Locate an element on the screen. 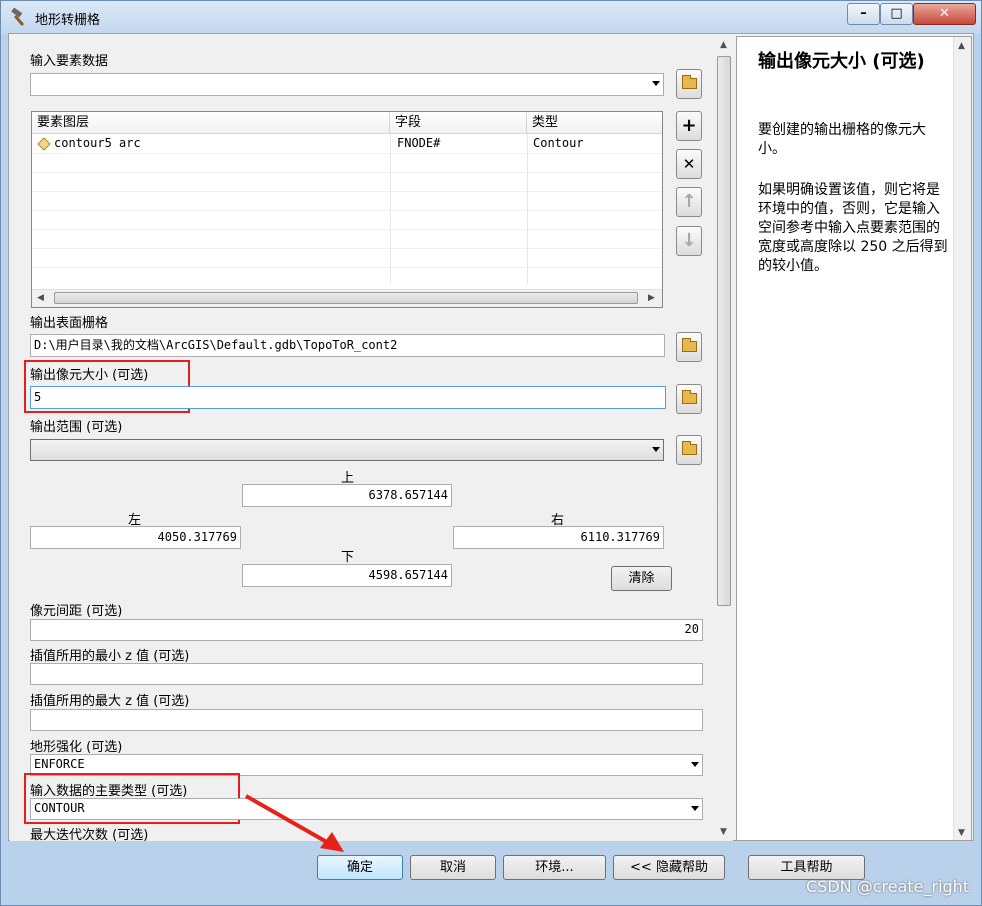 The width and height of the screenshot is (982, 906). min-z-input is located at coordinates (366, 674).